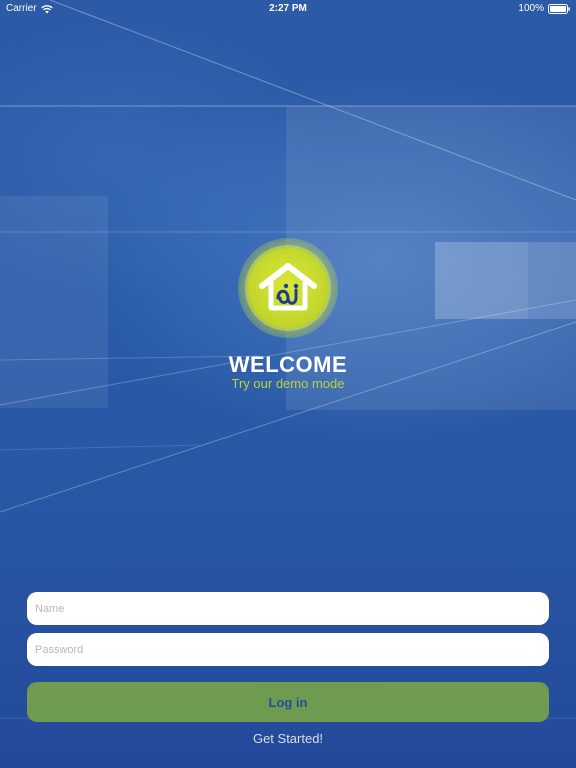 The image size is (576, 768). I want to click on app-logo, so click(288, 288).